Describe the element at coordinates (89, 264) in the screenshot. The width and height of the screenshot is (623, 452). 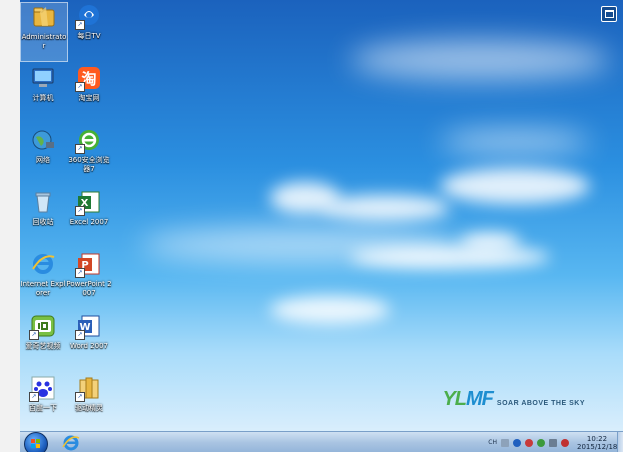
I see `powerpoint-icon: P ↗` at that location.